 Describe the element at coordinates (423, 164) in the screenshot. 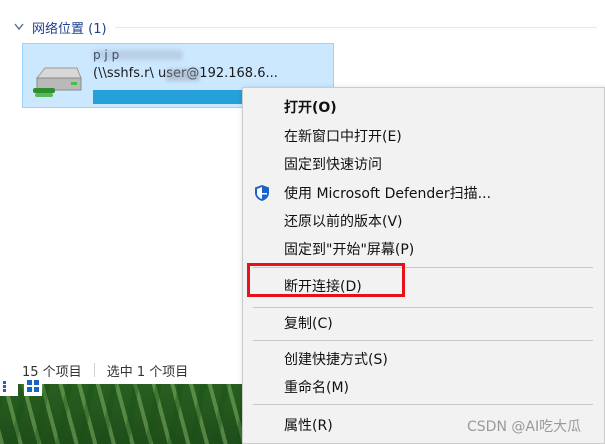

I see `menu-item-pin-quick-access: 固定到快速访问` at that location.